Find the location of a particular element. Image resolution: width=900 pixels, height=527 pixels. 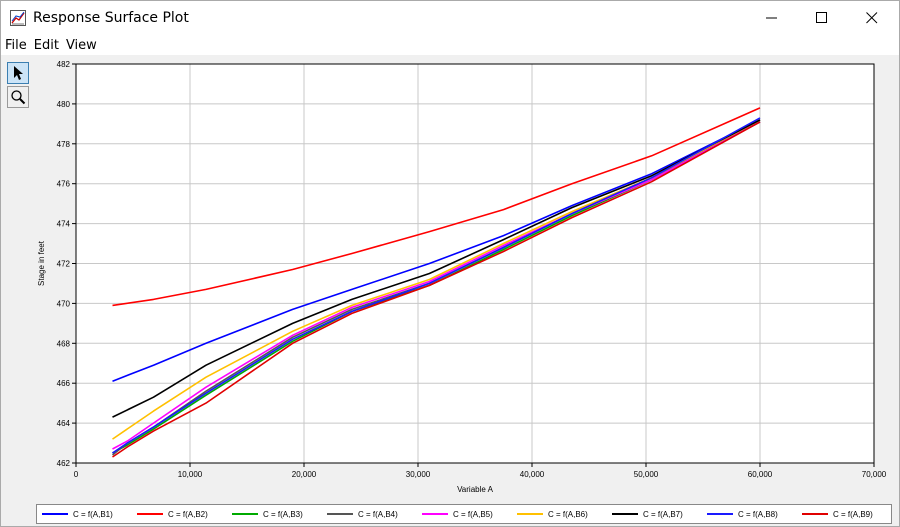

legend-item-b8: C = f(A,B8) is located at coordinates (749, 514).